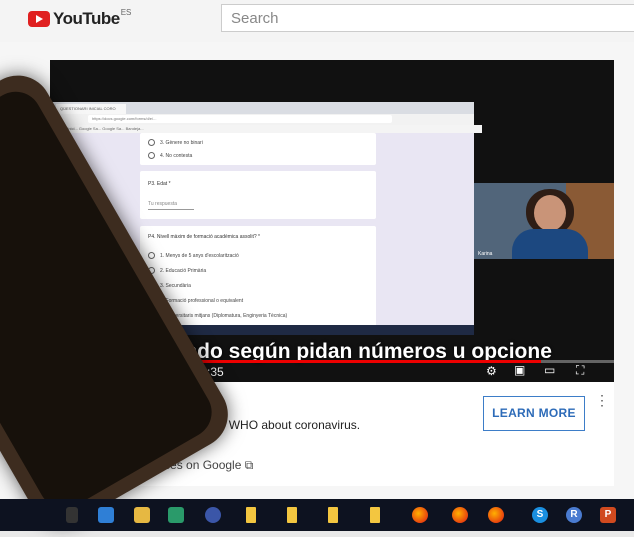  Describe the element at coordinates (549, 370) in the screenshot. I see `theater-icon: ▭` at that location.